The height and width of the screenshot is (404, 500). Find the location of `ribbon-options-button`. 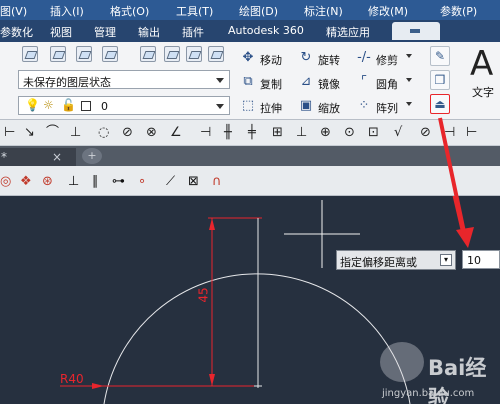

ribbon-options-button is located at coordinates (416, 31).